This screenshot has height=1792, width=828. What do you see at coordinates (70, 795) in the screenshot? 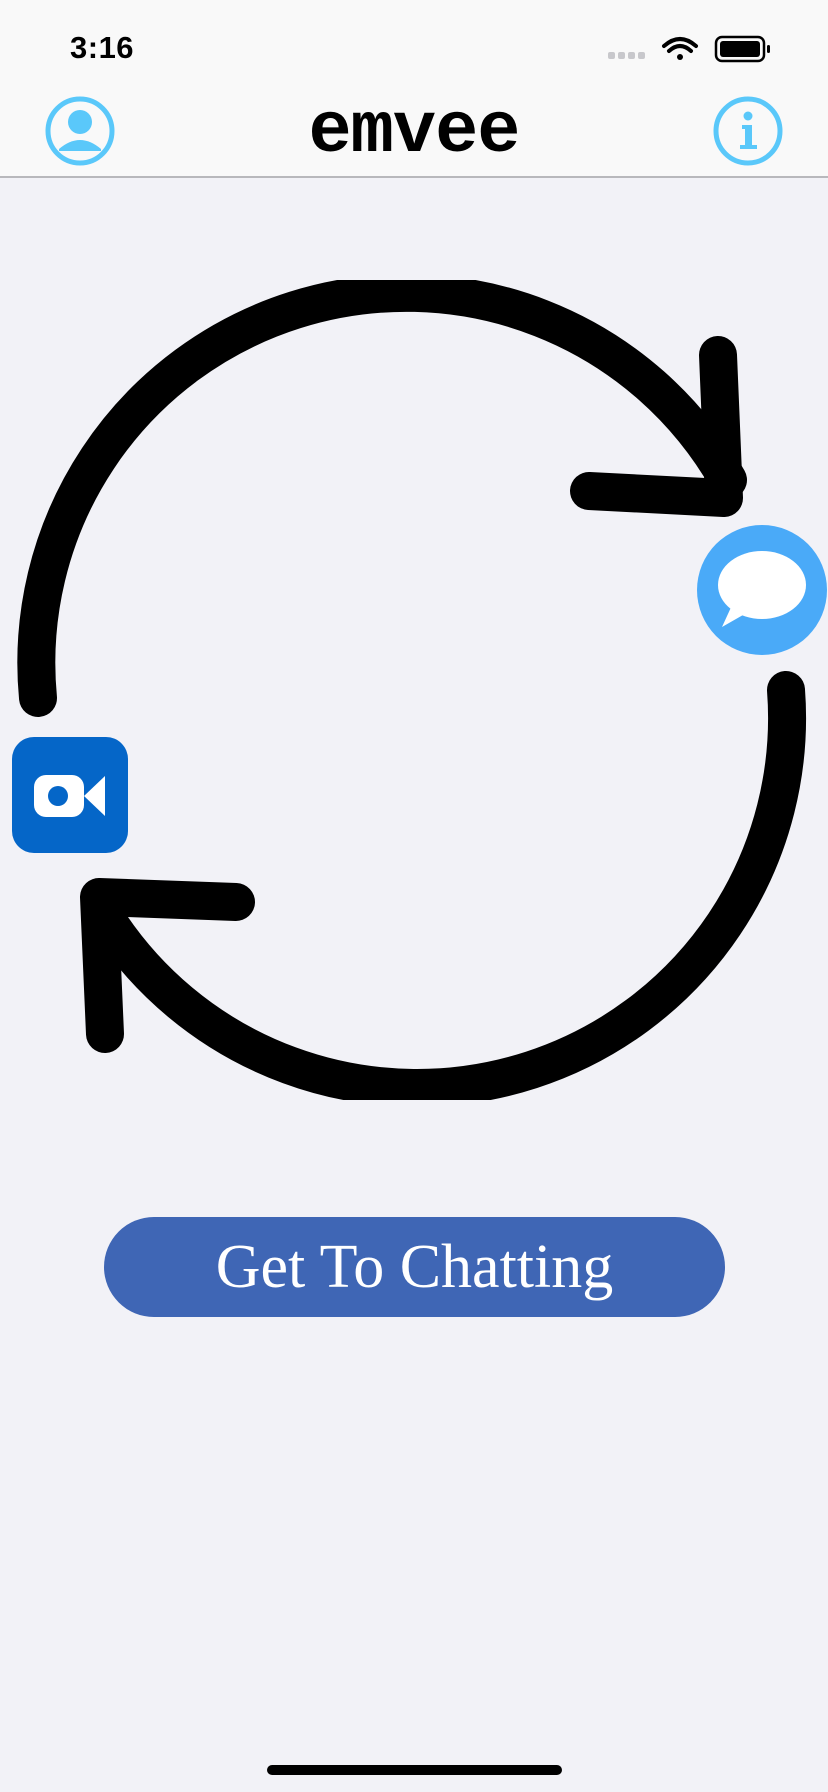
I see `video-camera-icon` at bounding box center [70, 795].